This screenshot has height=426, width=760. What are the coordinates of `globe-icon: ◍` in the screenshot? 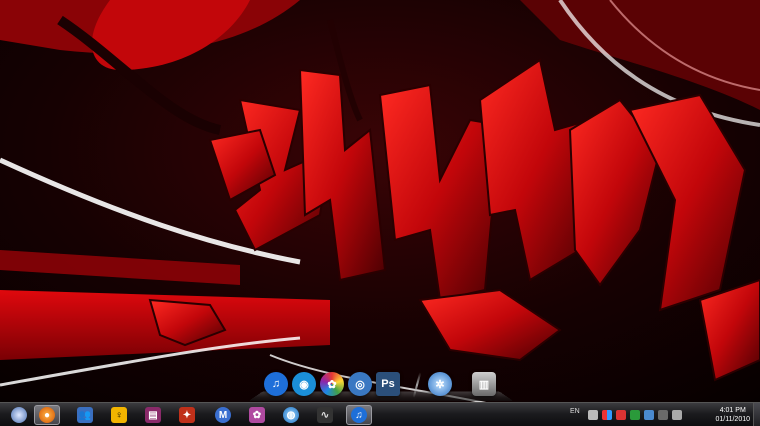 It's located at (291, 415).